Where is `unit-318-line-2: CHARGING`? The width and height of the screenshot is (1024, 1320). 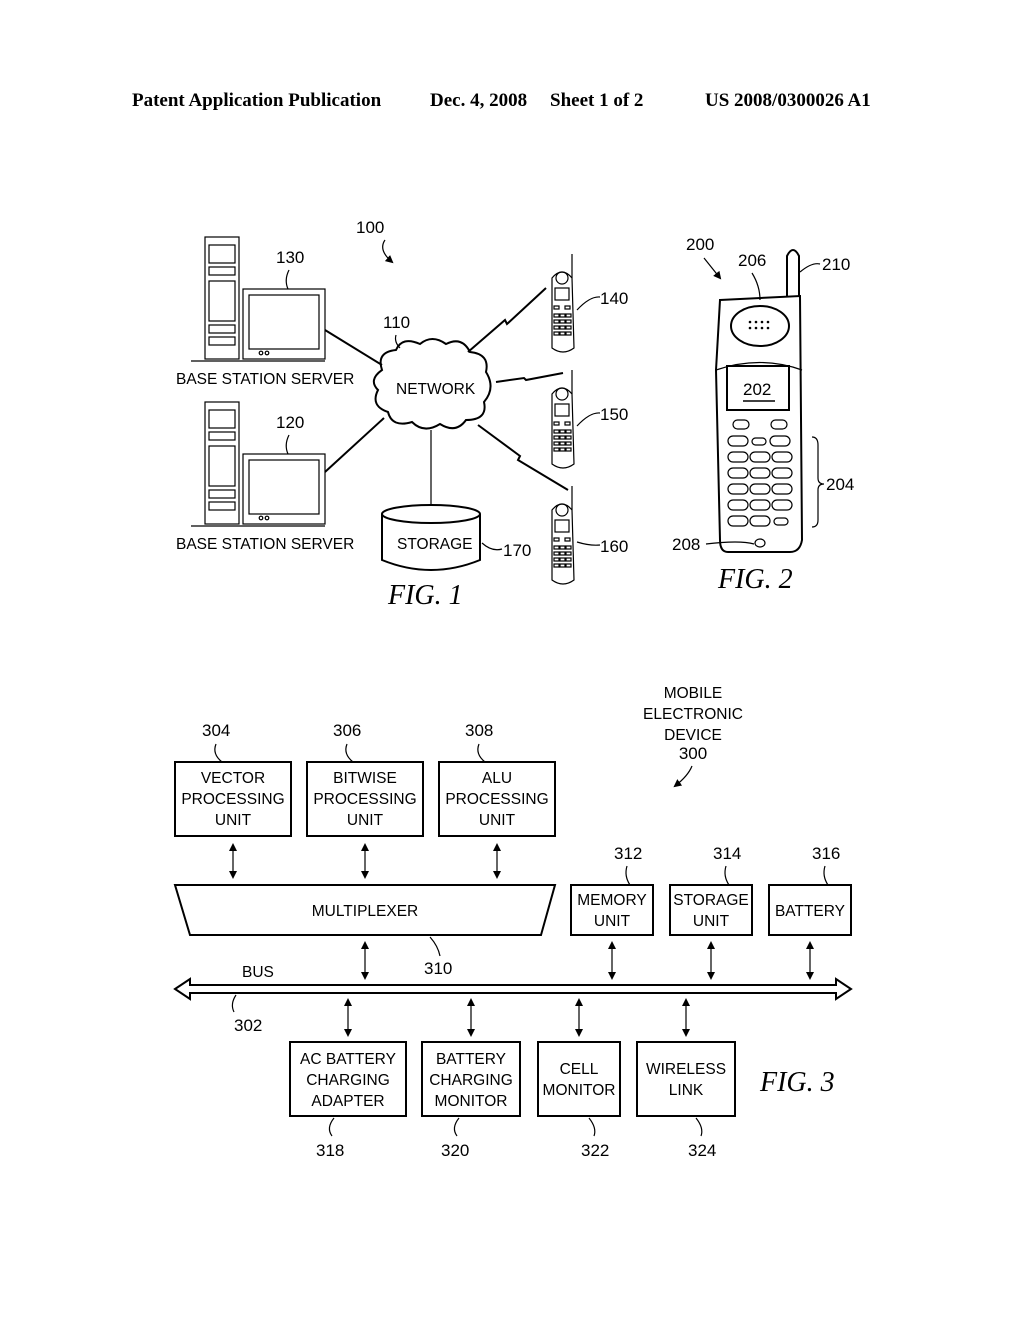
unit-318-line-2: CHARGING is located at coordinates (348, 1080).